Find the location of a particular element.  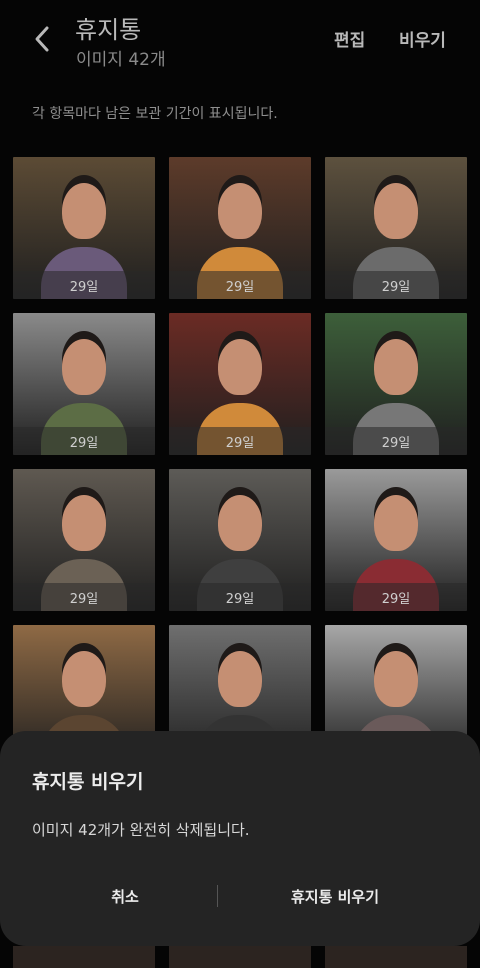

page-title: 휴지통 is located at coordinates (108, 30).